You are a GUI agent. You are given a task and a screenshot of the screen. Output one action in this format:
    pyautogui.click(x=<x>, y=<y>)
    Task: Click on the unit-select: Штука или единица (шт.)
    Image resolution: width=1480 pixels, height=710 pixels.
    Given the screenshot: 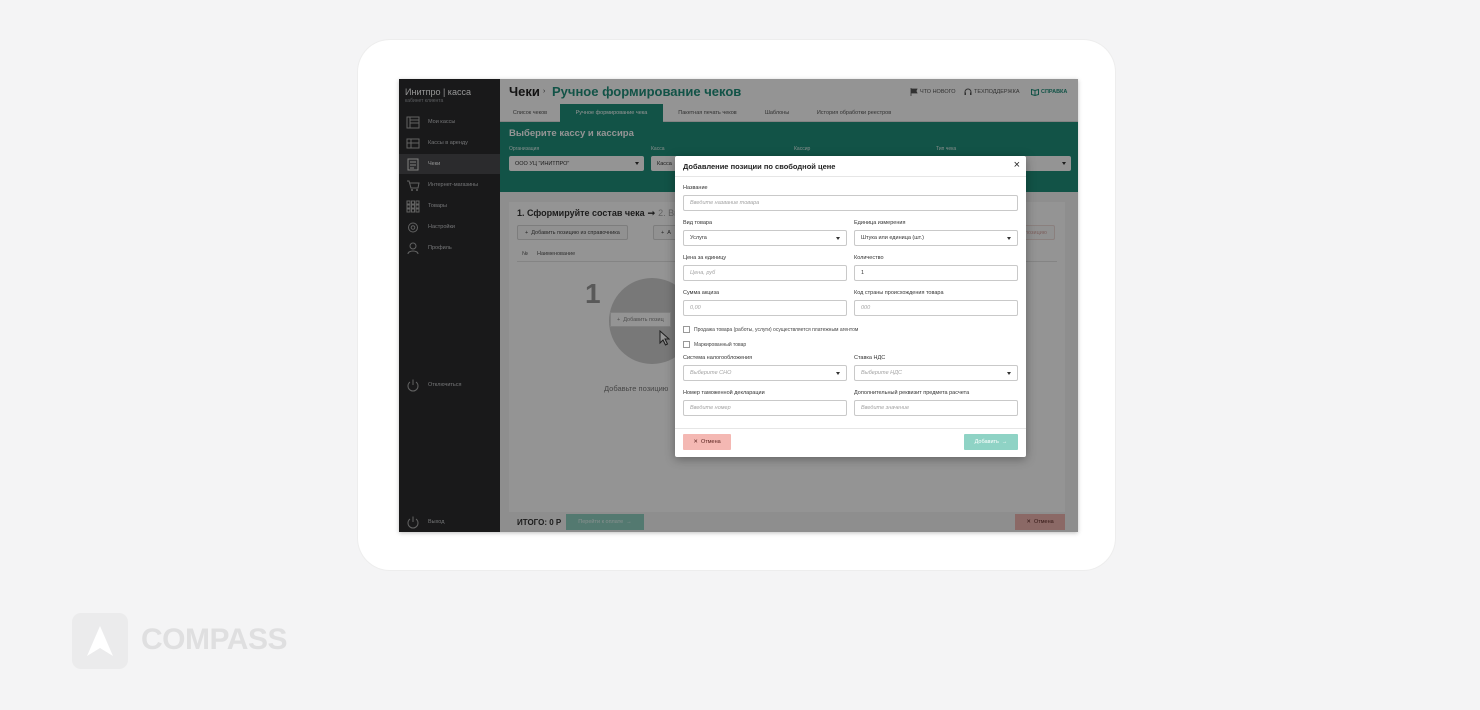 What is the action you would take?
    pyautogui.click(x=936, y=238)
    